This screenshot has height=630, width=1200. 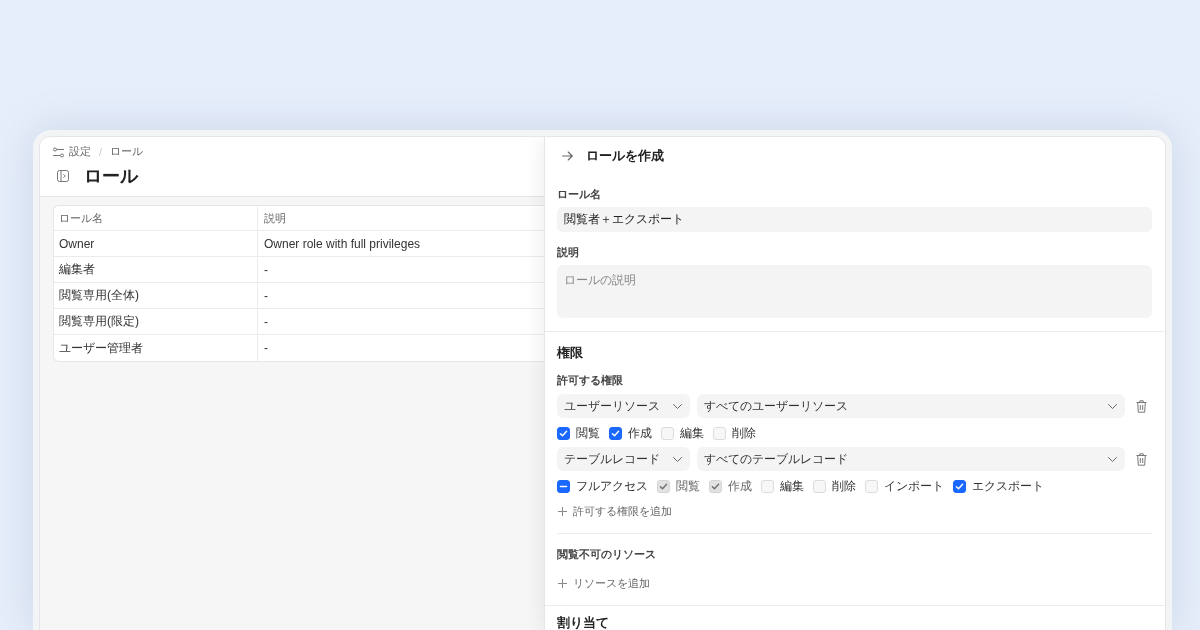 What do you see at coordinates (80, 152) in the screenshot?
I see `breadcrumb-link: 設定` at bounding box center [80, 152].